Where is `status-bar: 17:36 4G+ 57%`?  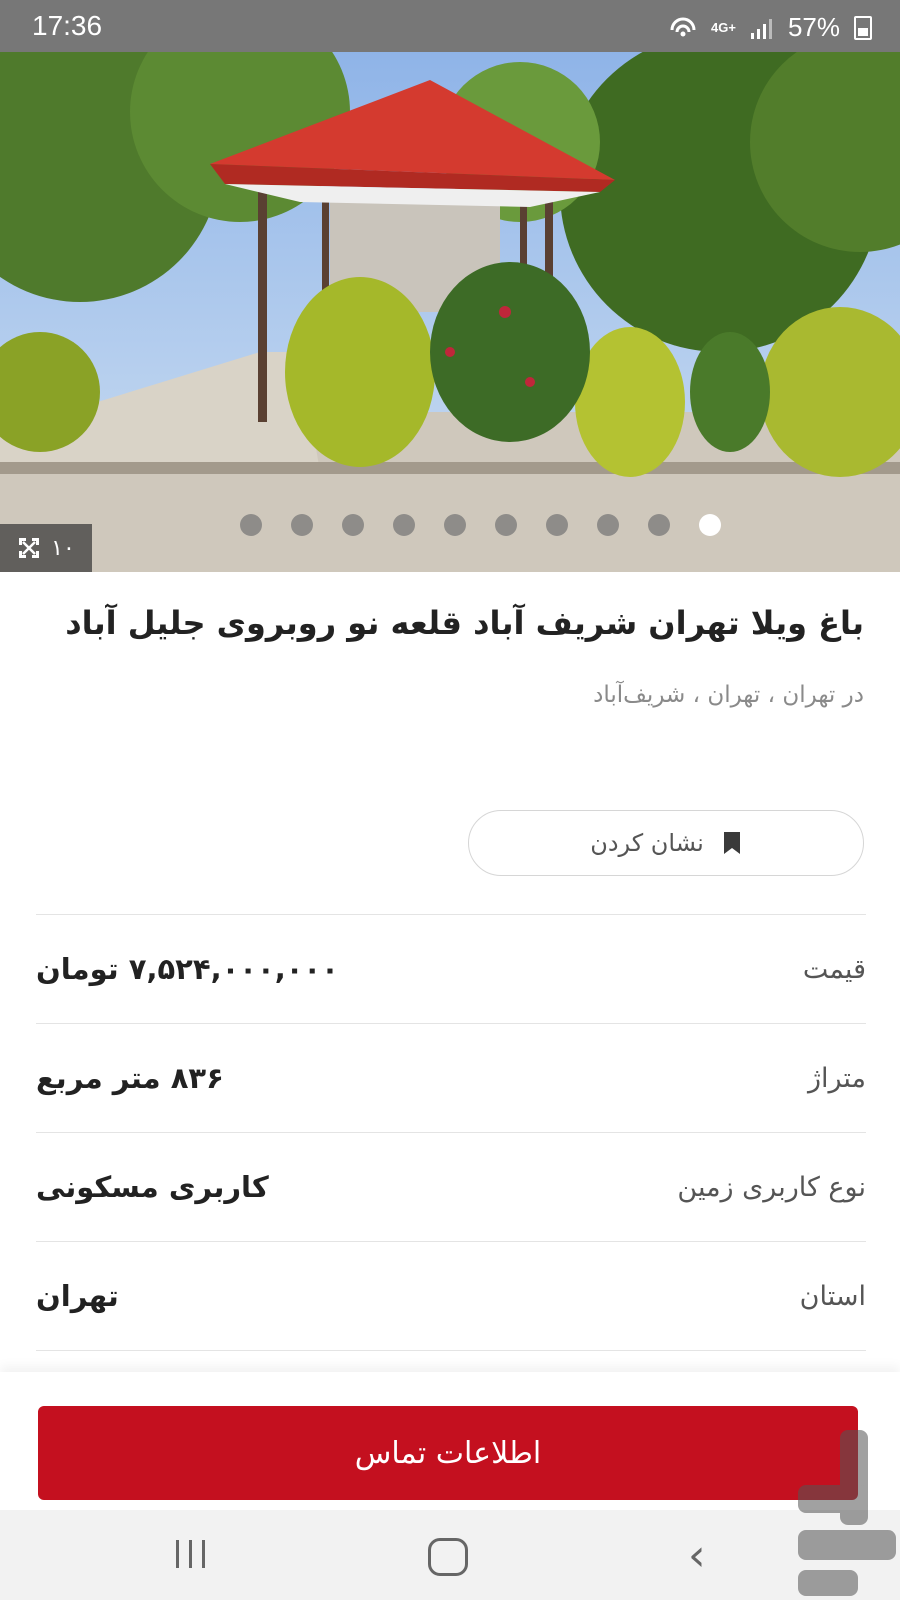
status-bar: 17:36 4G+ 57% is located at coordinates (450, 26).